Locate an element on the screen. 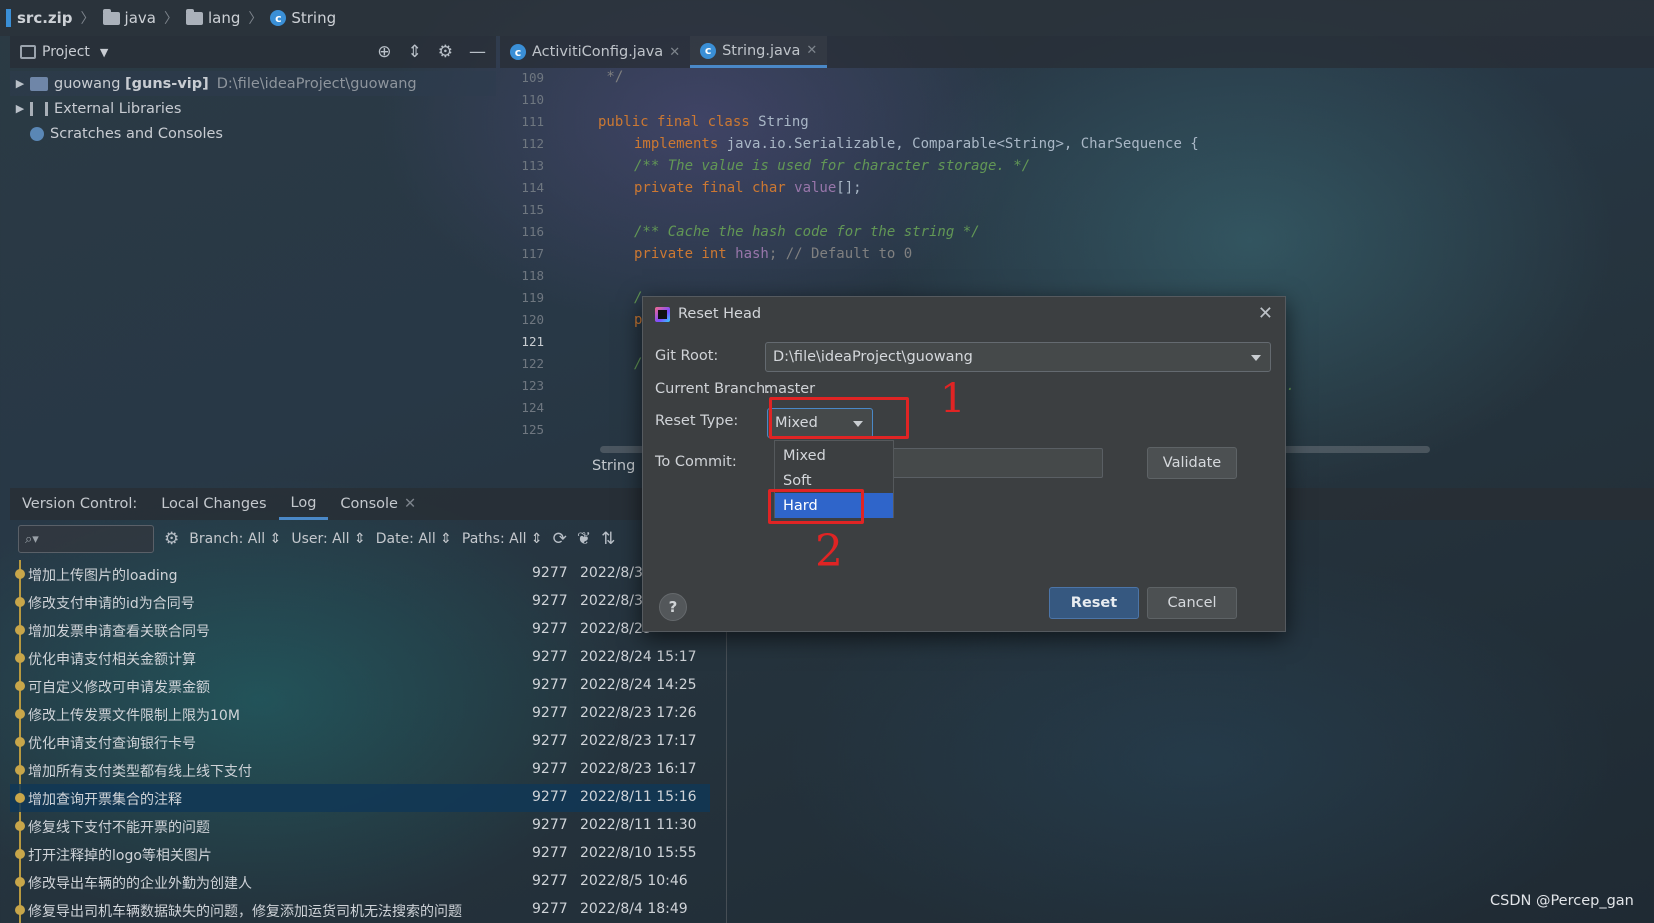 The width and height of the screenshot is (1654, 923). intellij-icon is located at coordinates (662, 314).